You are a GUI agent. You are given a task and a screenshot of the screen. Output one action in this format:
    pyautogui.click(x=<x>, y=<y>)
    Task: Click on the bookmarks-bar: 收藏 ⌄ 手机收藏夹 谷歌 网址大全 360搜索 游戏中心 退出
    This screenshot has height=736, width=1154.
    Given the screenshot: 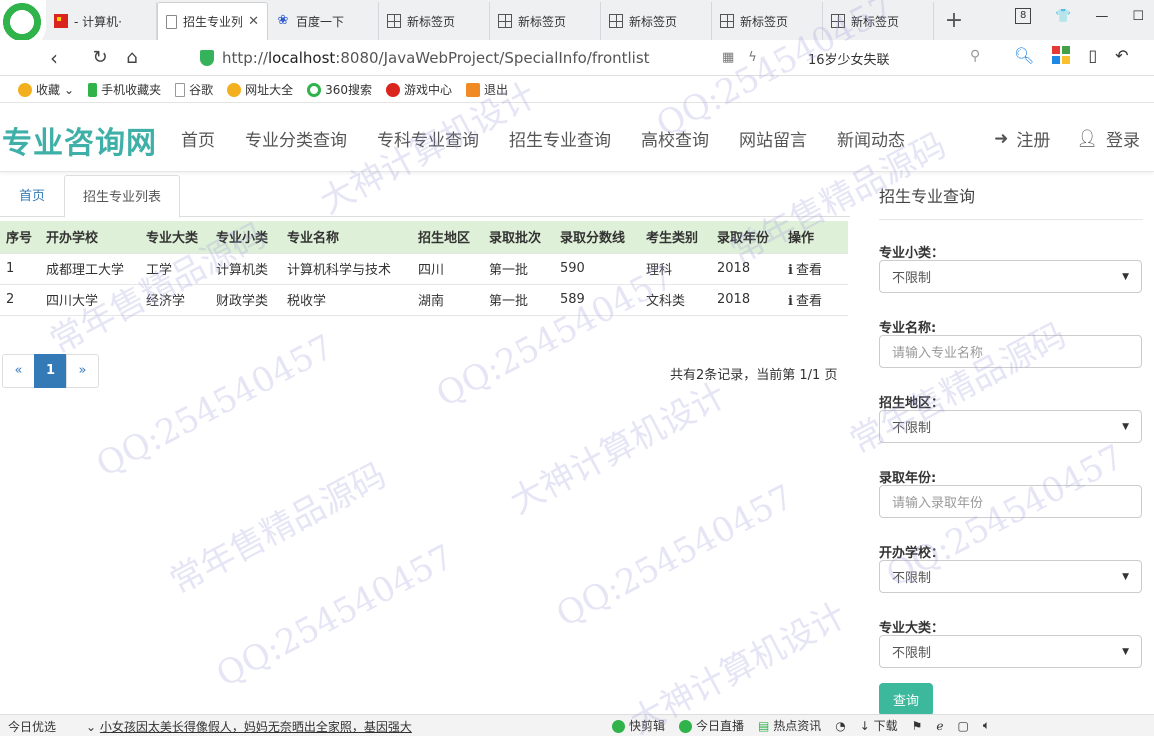 What is the action you would take?
    pyautogui.click(x=577, y=90)
    